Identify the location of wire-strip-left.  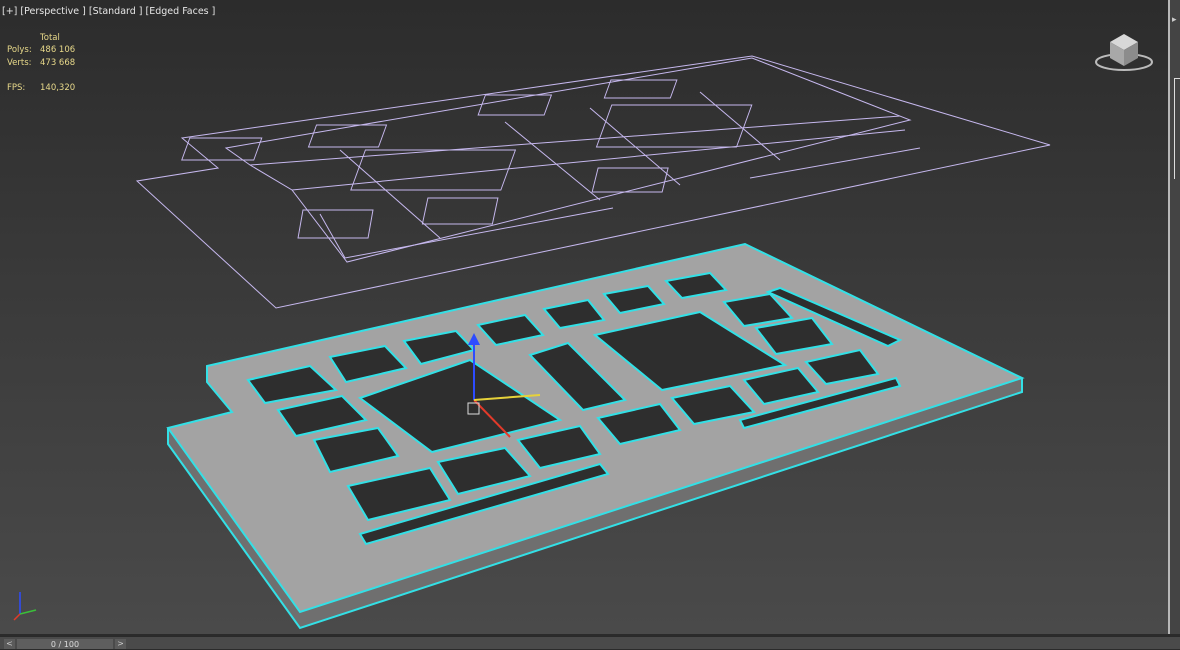
(466, 233).